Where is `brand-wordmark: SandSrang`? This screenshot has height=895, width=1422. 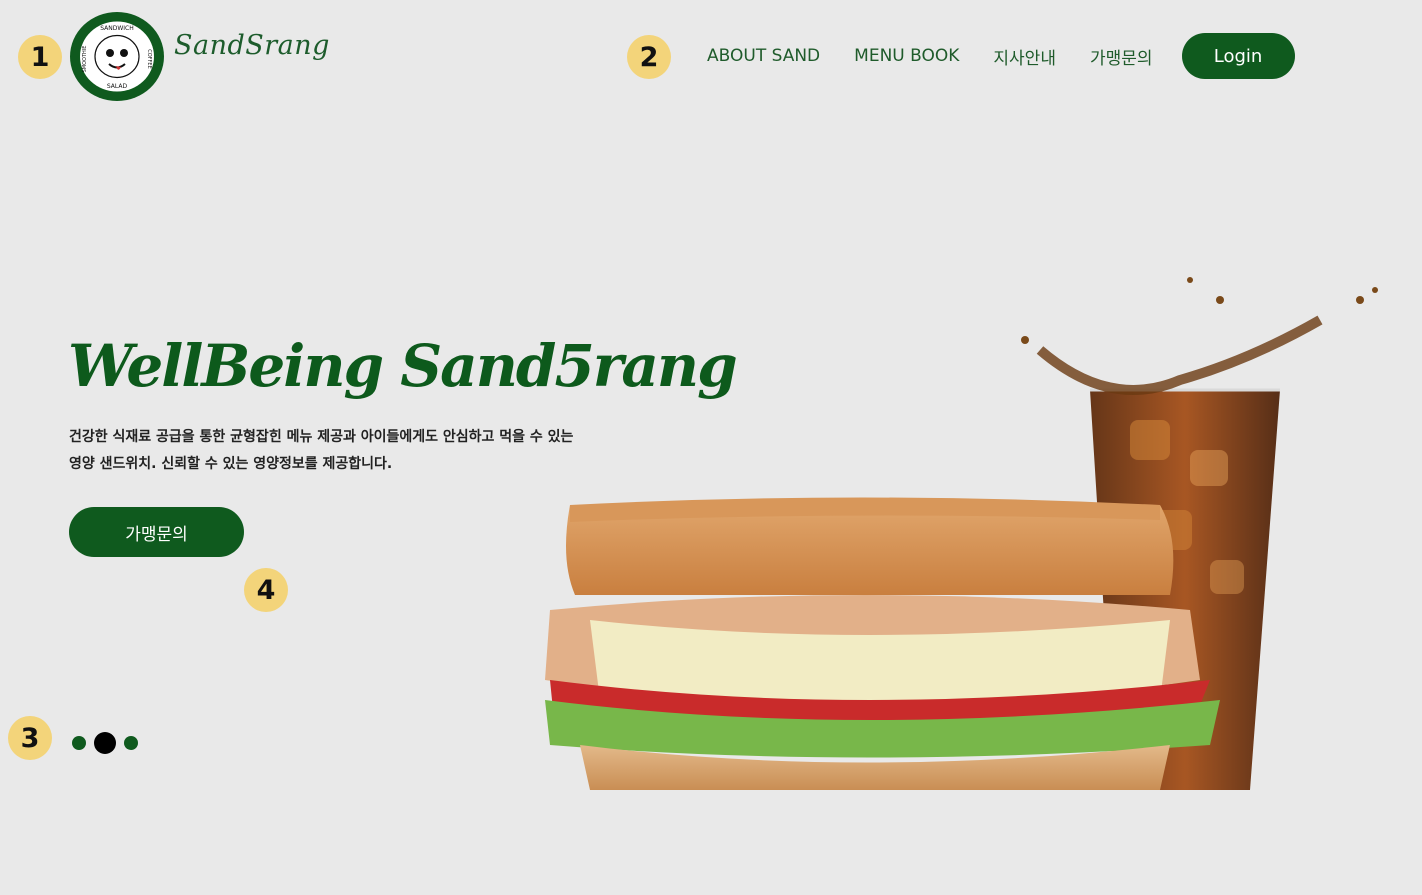
brand-wordmark: SandSrang is located at coordinates (252, 45).